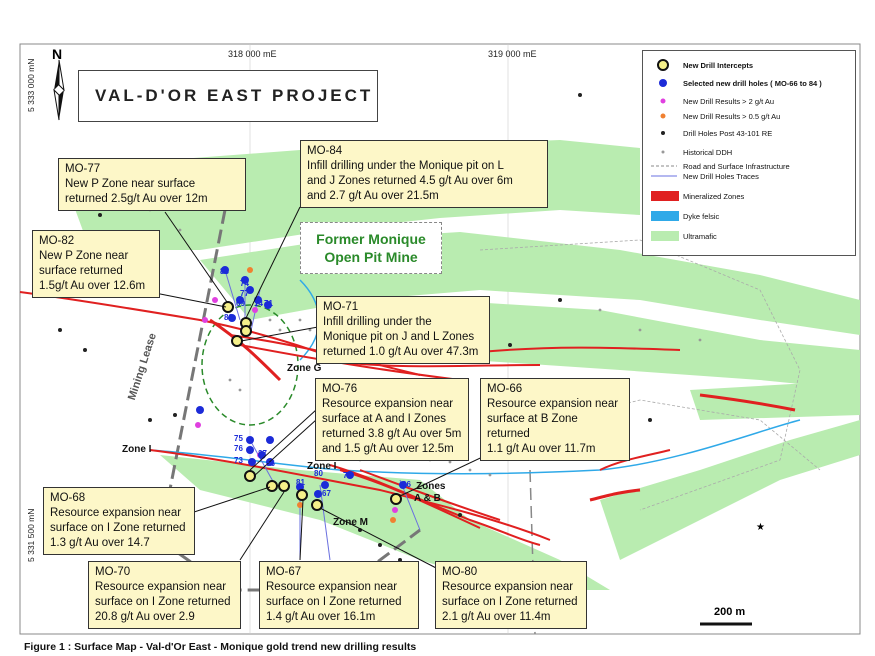 This screenshot has height=656, width=875. What do you see at coordinates (258, 303) in the screenshot?
I see `hole-label: 14` at bounding box center [258, 303].